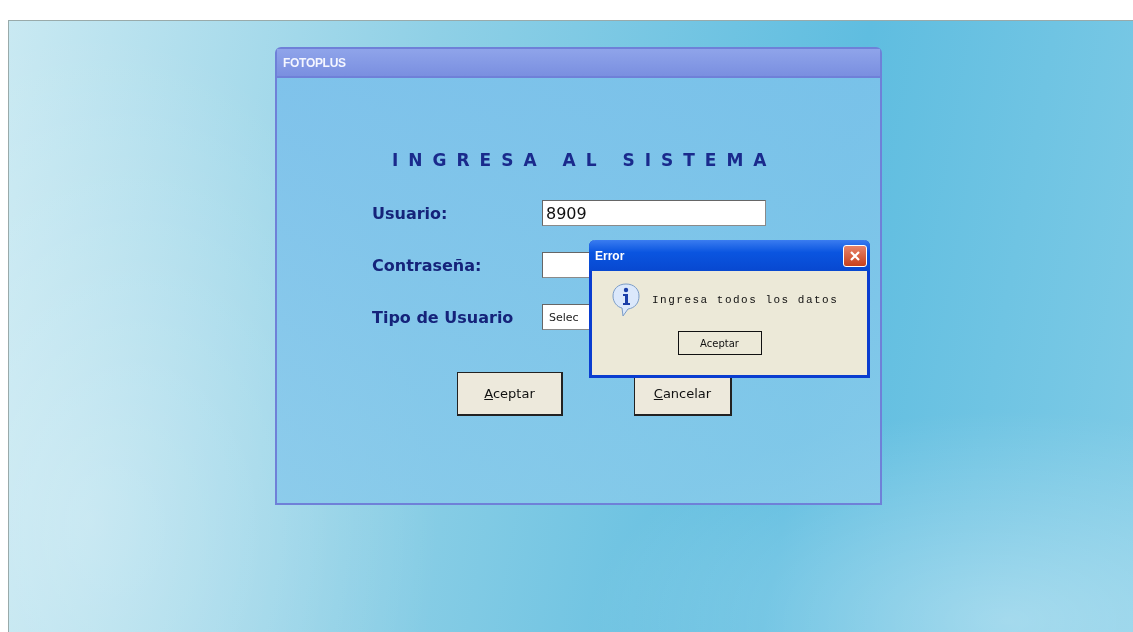  What do you see at coordinates (585, 160) in the screenshot?
I see `form-heading: INGRESA AL SISTEMA` at bounding box center [585, 160].